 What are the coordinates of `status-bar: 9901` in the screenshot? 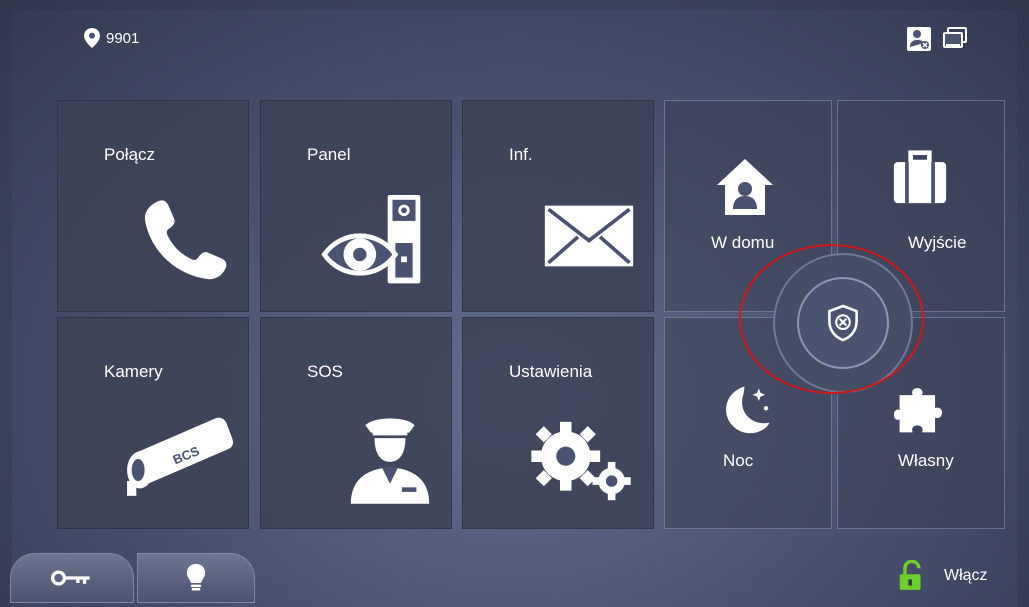 It's located at (514, 35).